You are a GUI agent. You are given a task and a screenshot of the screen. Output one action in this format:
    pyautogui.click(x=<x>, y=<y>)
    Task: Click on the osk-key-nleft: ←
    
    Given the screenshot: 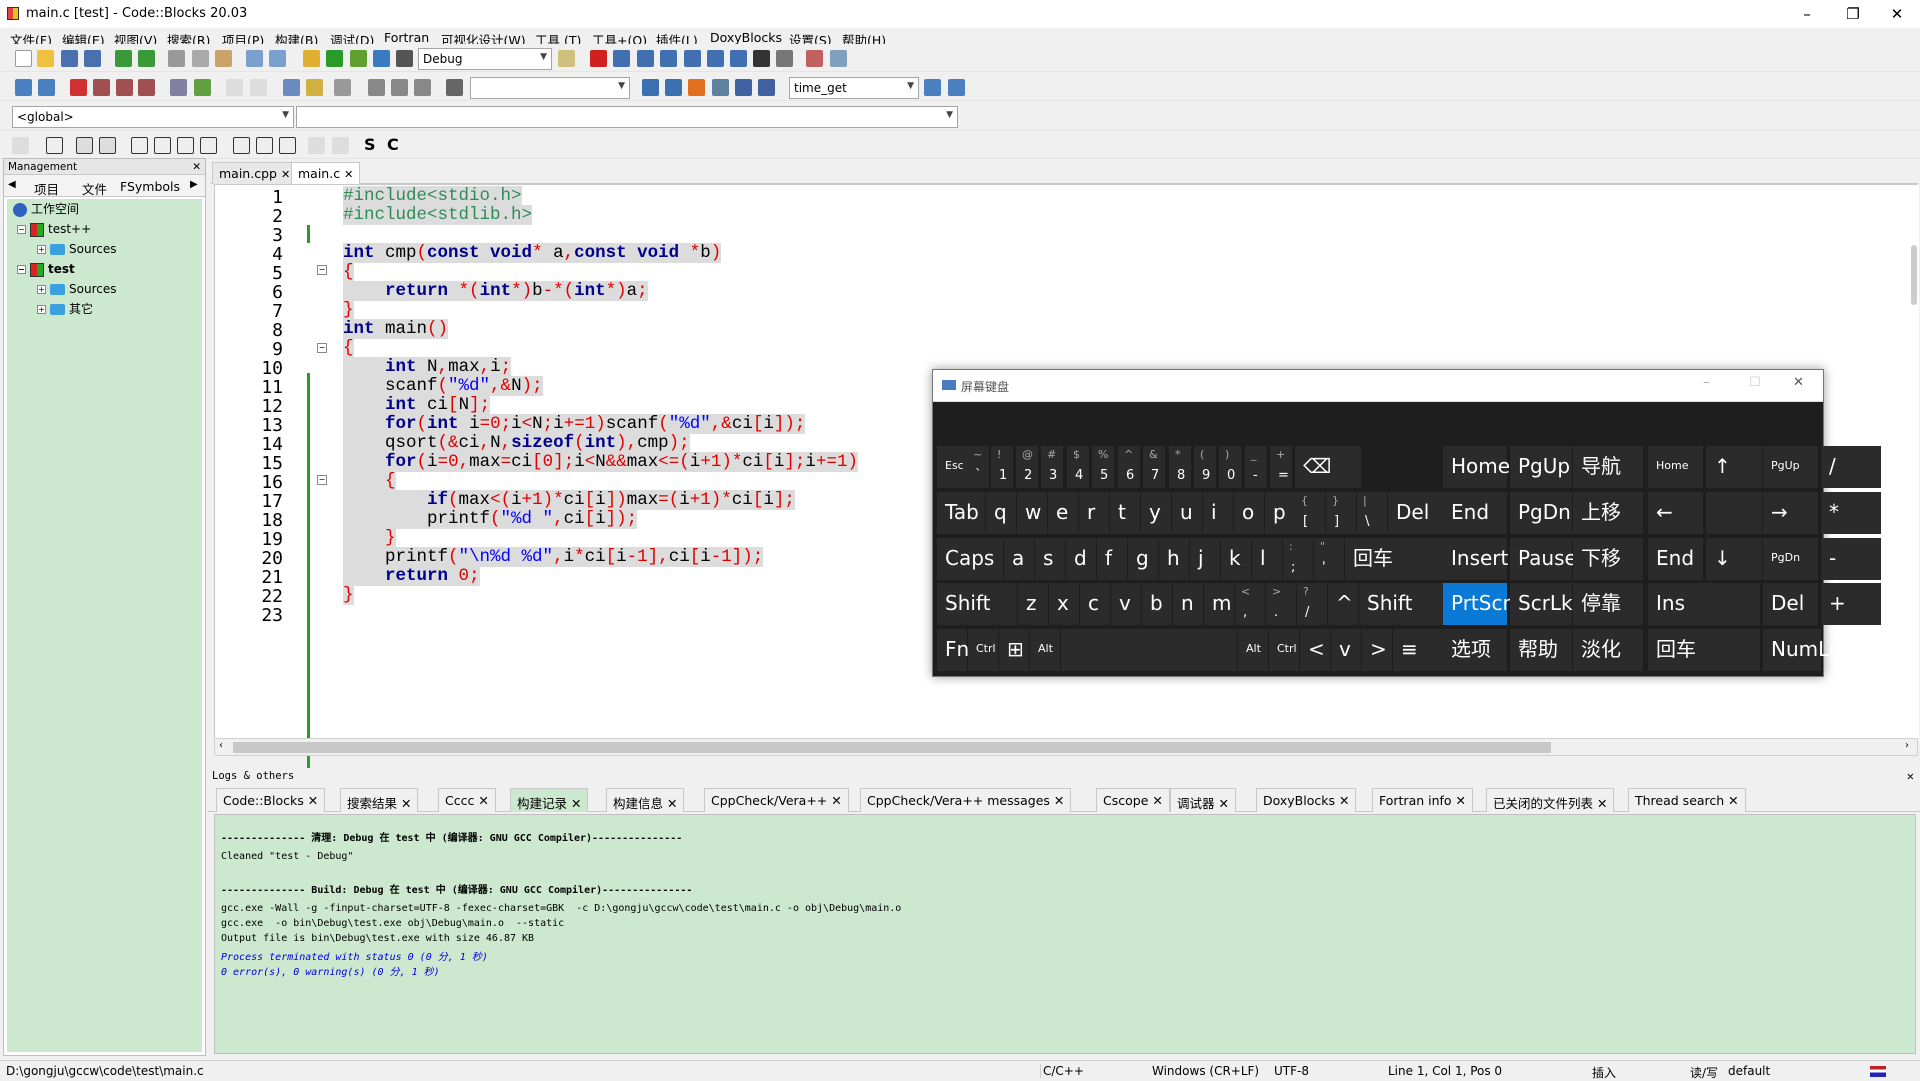 What is the action you would take?
    pyautogui.click(x=1675, y=513)
    